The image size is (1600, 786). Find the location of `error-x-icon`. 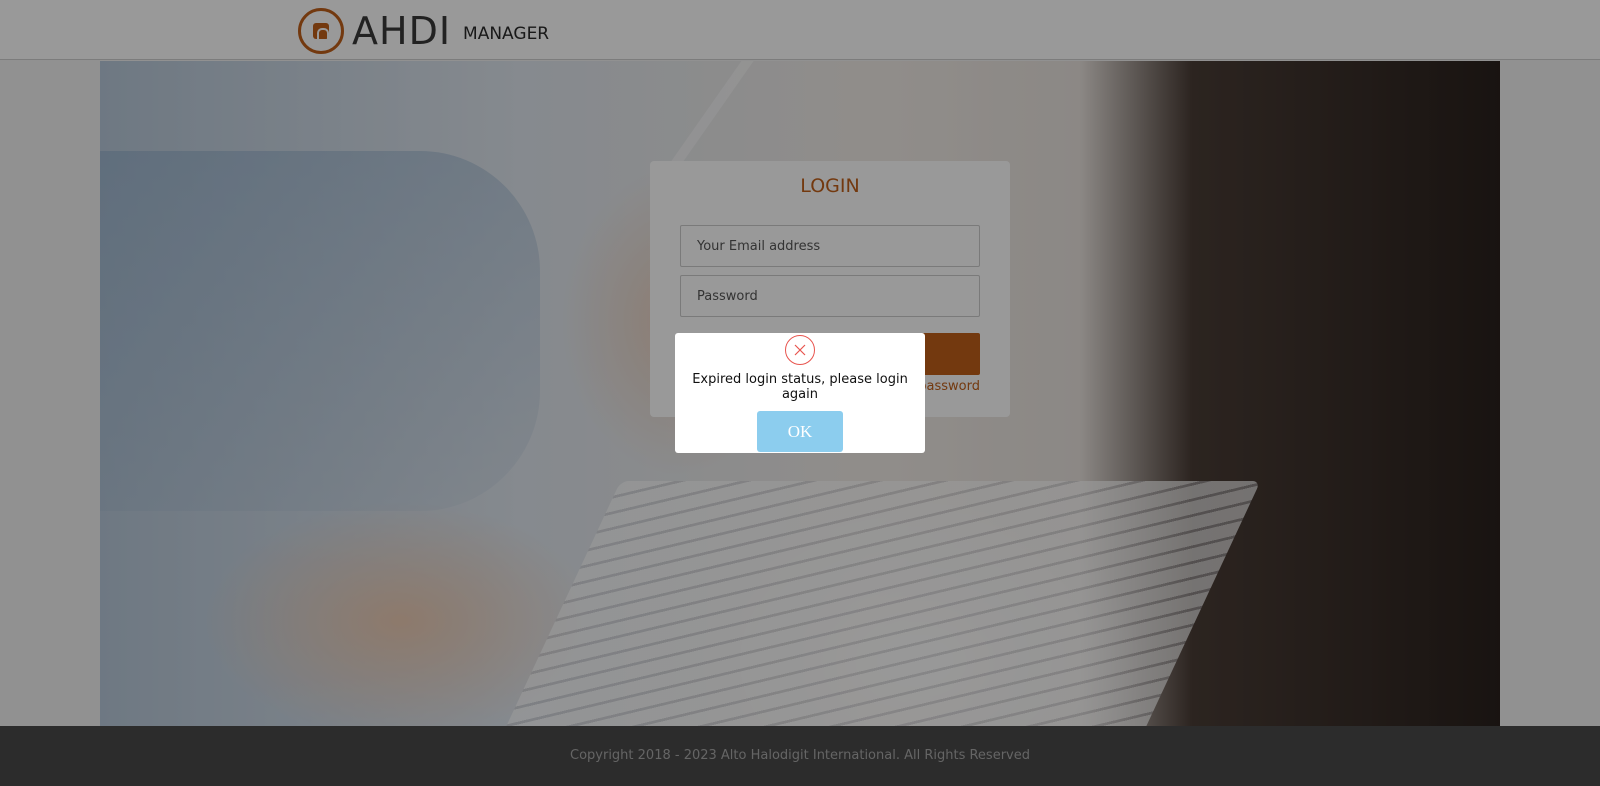

error-x-icon is located at coordinates (800, 350).